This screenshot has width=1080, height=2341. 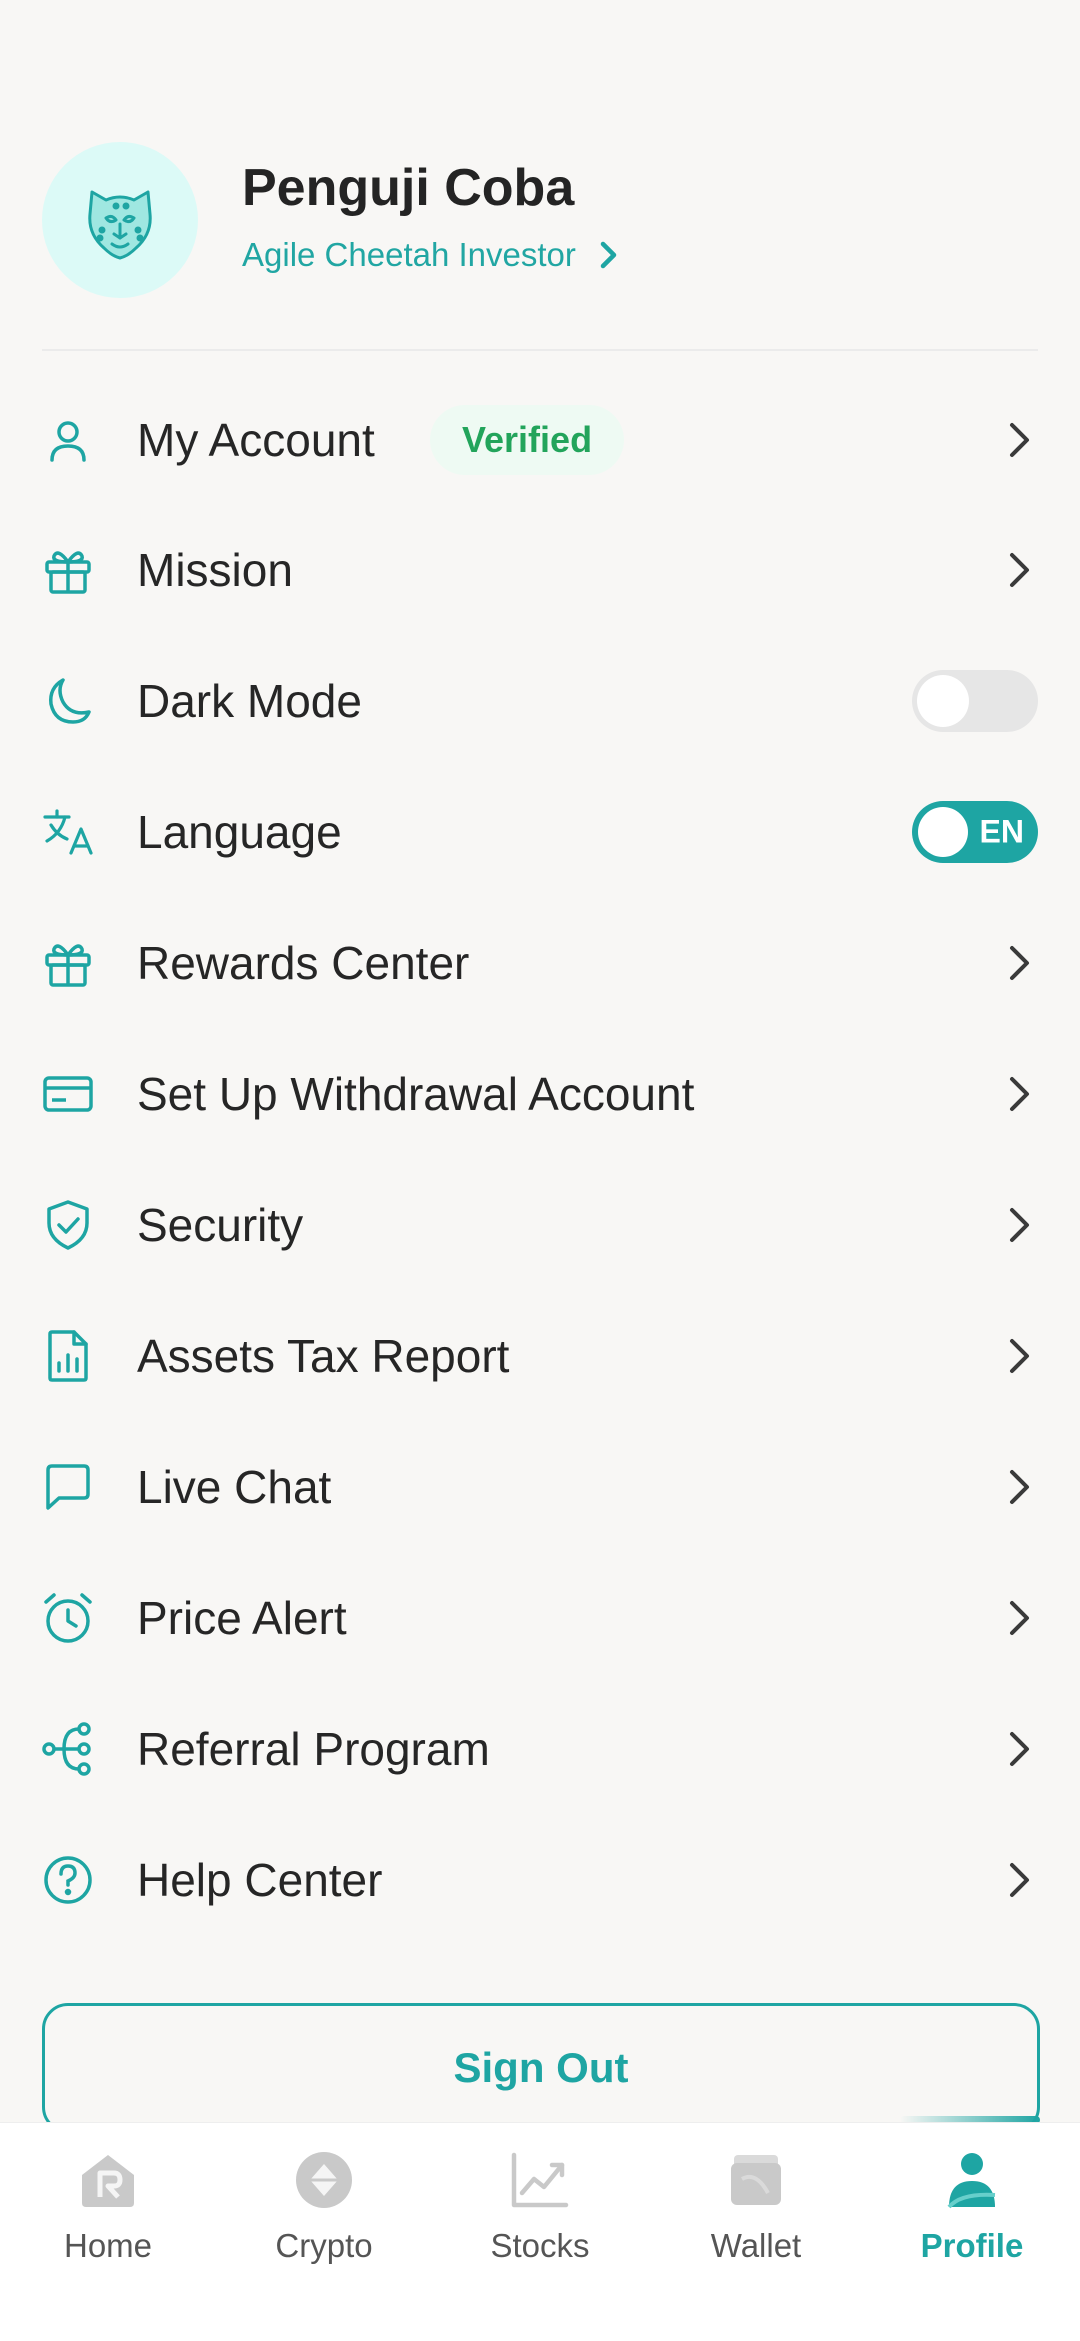 I want to click on bottom-navigation: Home Crypto Stocks Wallet Profile, so click(x=540, y=2231).